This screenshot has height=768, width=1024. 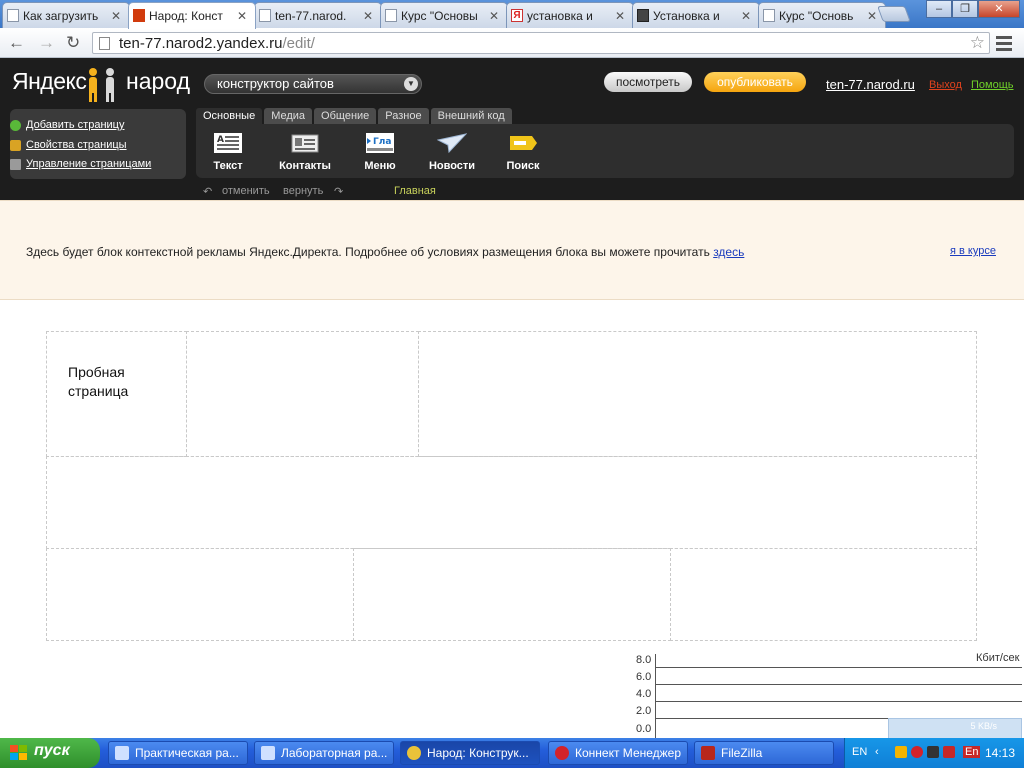 I want to click on input-language-icon: En, so click(x=972, y=752).